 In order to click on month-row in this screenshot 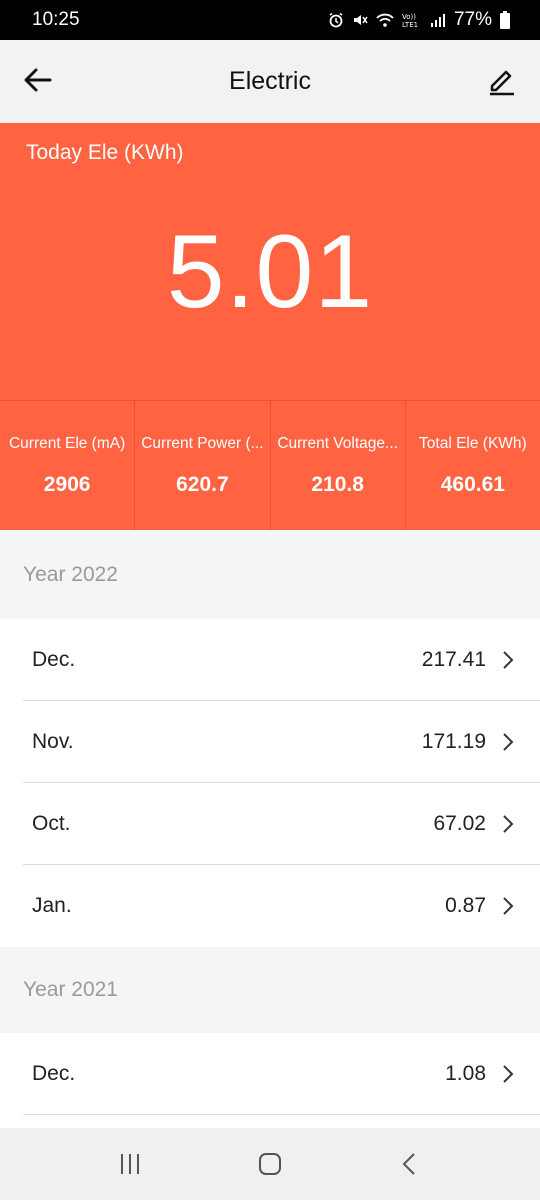, I will do `click(270, 1121)`.